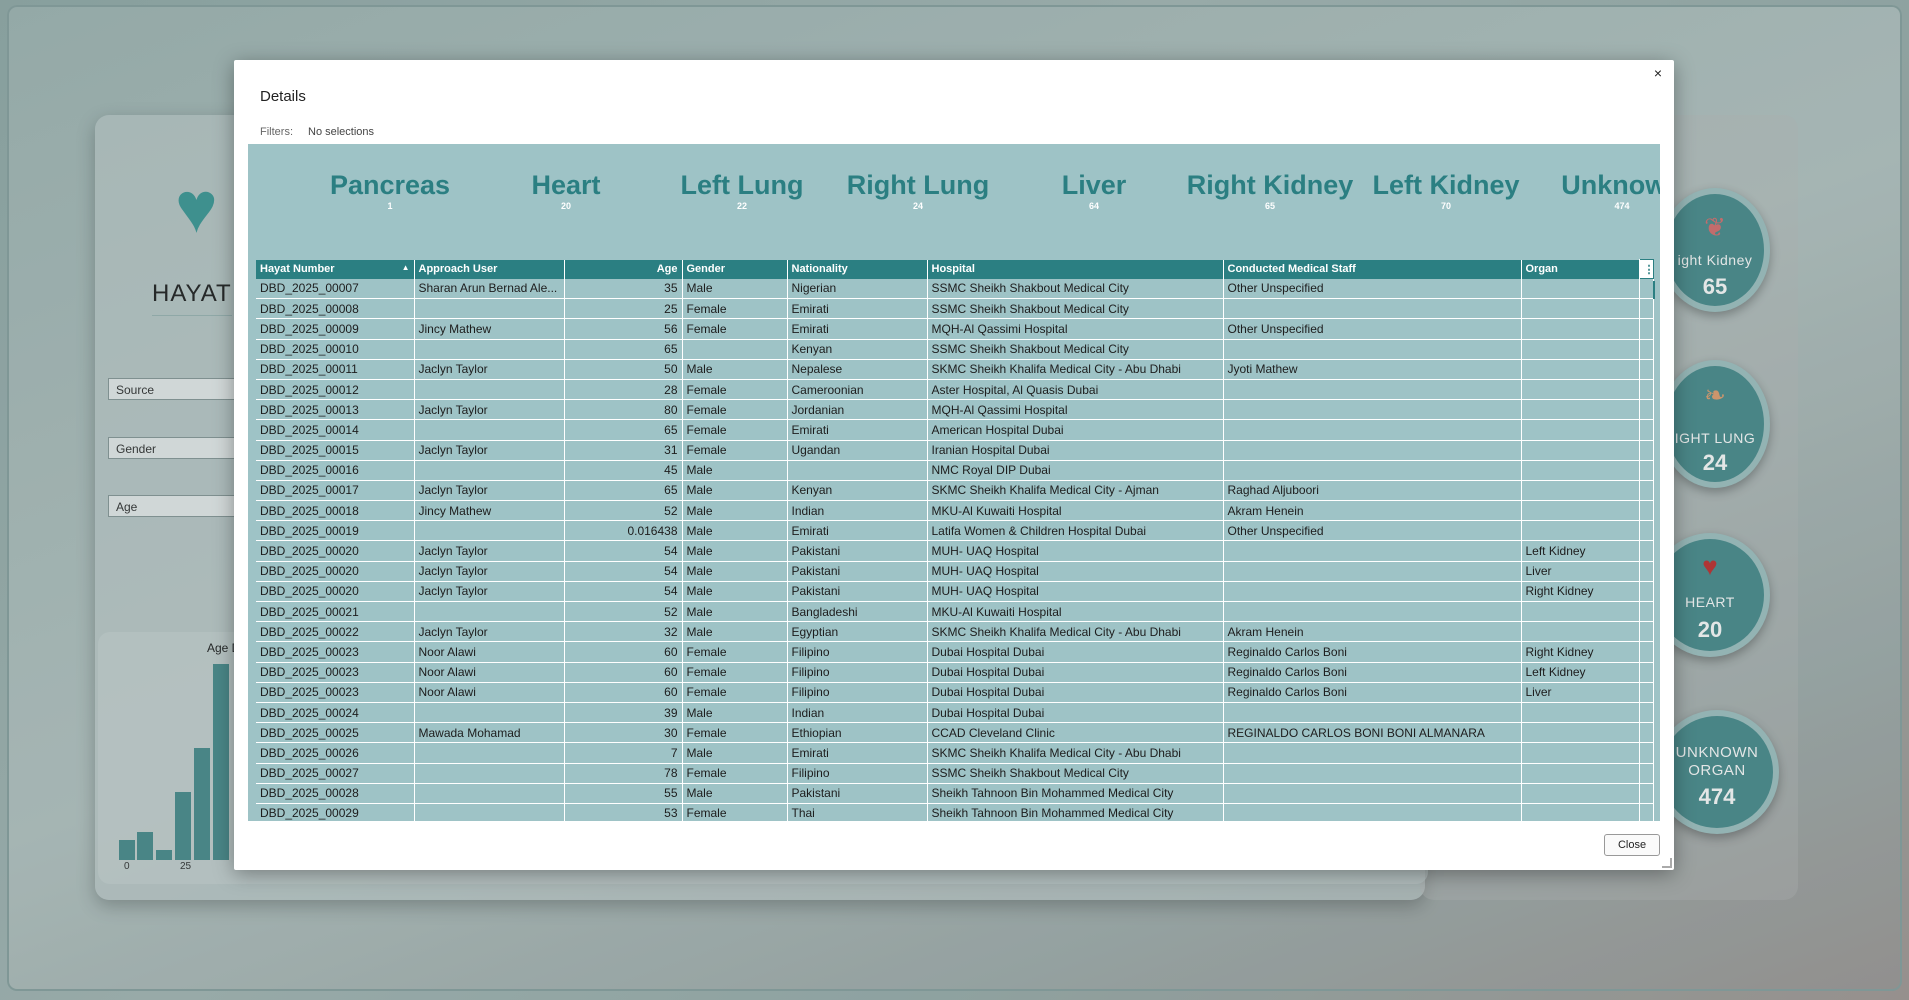  What do you see at coordinates (1667, 863) in the screenshot?
I see `resize-grip-icon` at bounding box center [1667, 863].